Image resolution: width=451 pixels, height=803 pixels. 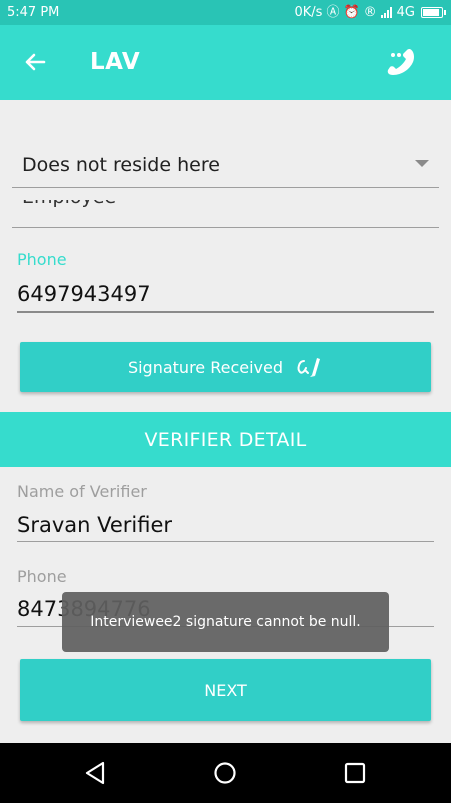 What do you see at coordinates (96, 773) in the screenshot?
I see `back-triangle-icon` at bounding box center [96, 773].